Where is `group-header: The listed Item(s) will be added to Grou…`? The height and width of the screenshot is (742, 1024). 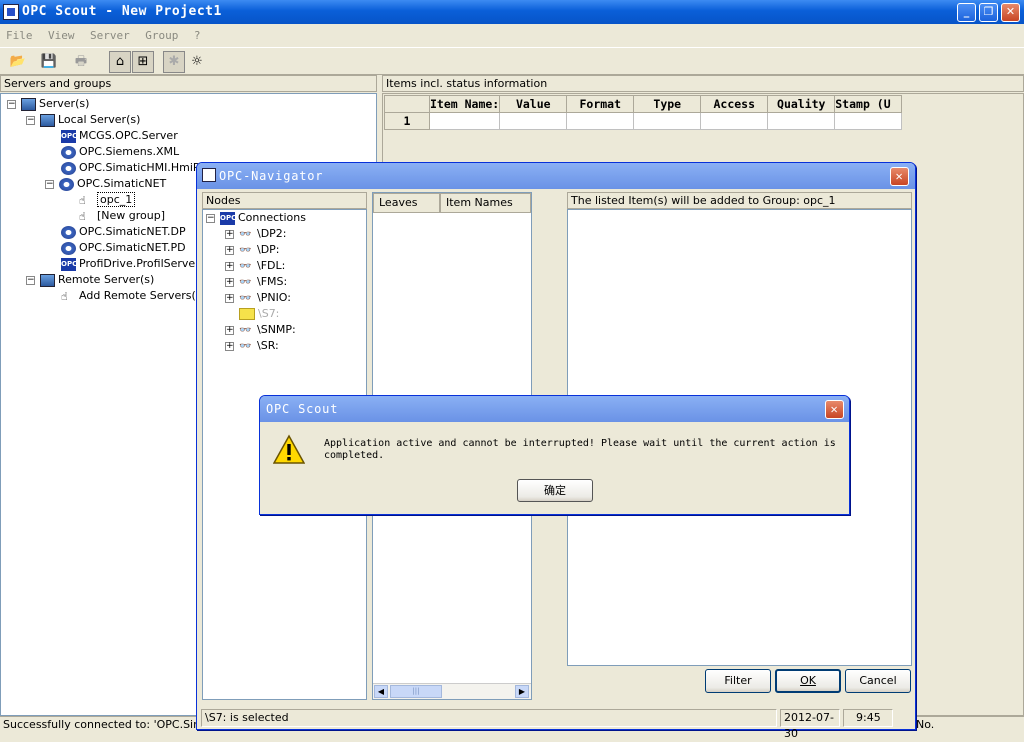 group-header: The listed Item(s) will be added to Grou… is located at coordinates (739, 200).